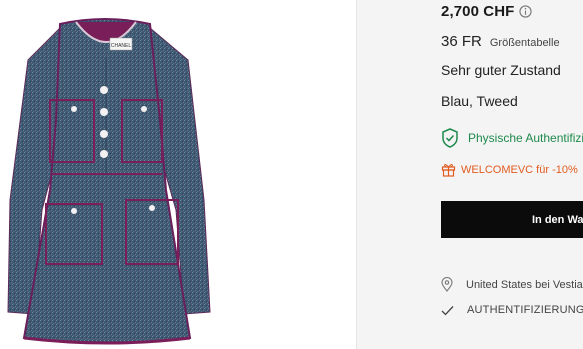 The height and width of the screenshot is (349, 583). I want to click on size-guide-link: Größentabelle, so click(525, 43).